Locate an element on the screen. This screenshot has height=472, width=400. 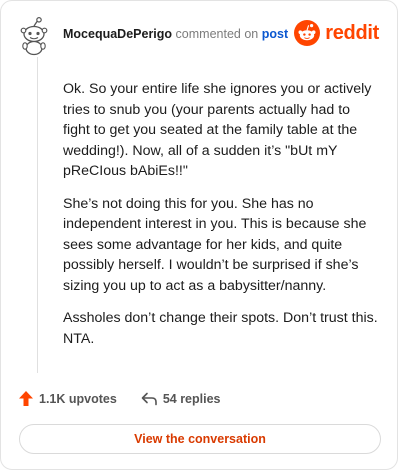
upvotes-button: 1.1K upvotes is located at coordinates (68, 398).